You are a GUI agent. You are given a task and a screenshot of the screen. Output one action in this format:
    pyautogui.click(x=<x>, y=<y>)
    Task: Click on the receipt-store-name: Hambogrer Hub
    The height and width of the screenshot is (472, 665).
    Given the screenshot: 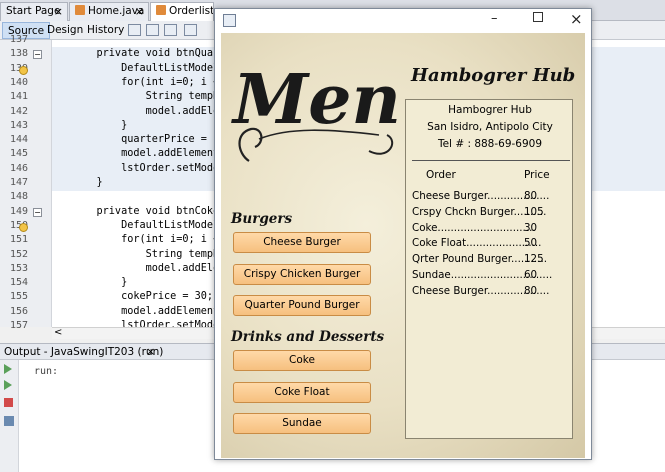 What is the action you would take?
    pyautogui.click(x=490, y=110)
    